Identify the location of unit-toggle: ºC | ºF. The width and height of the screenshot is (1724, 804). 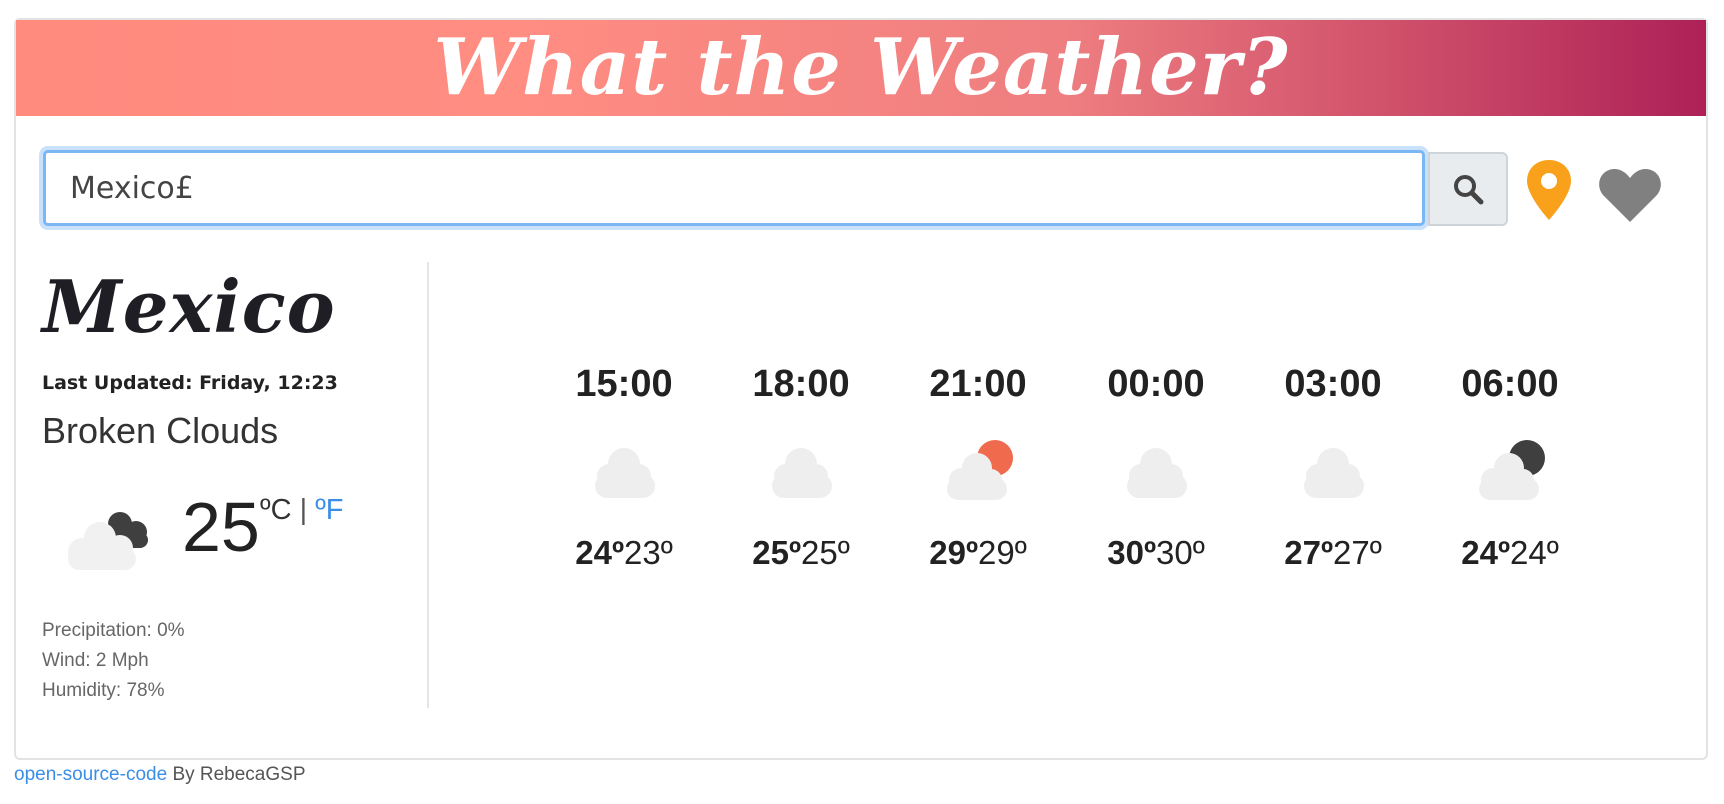
(302, 510).